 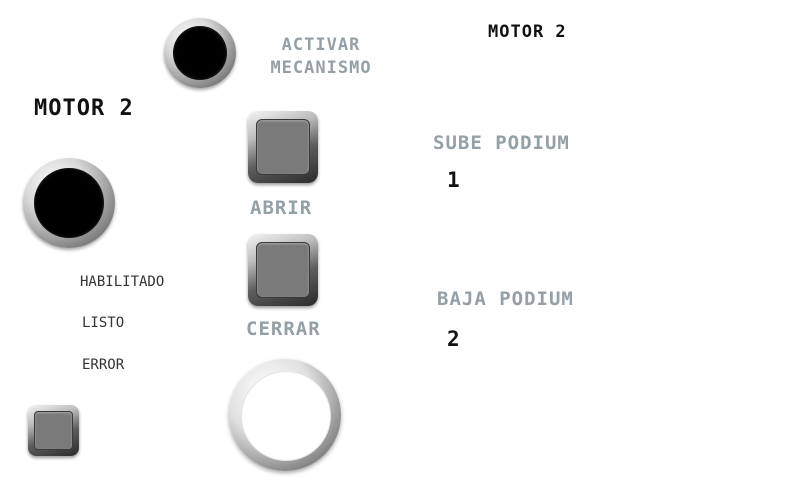 I want to click on close-button, so click(x=283, y=270).